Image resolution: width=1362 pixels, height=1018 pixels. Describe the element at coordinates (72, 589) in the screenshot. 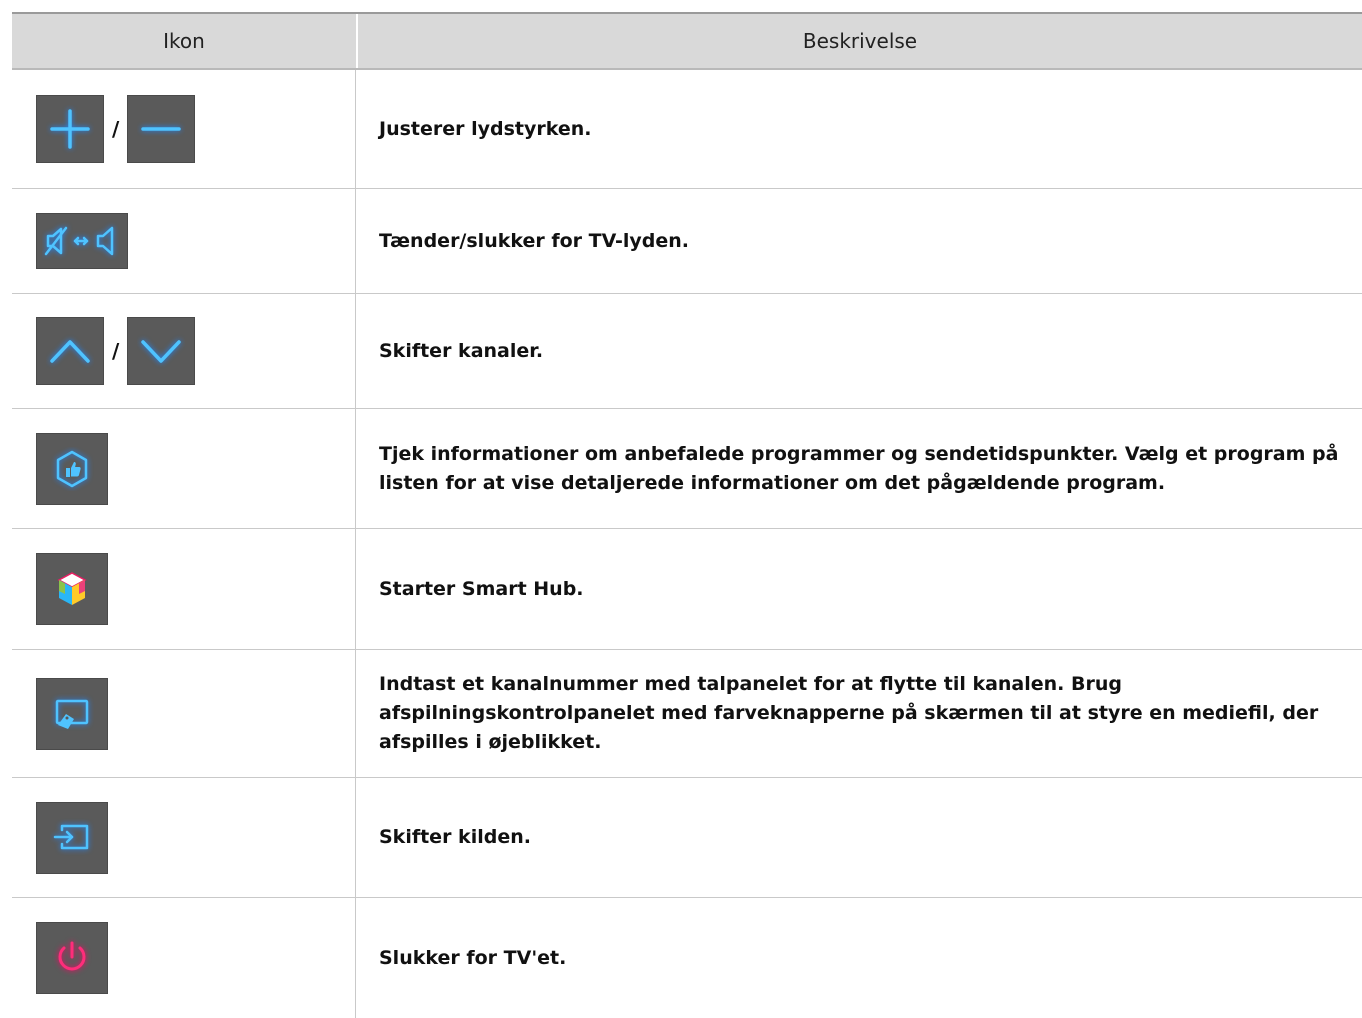

I see `smart-hub-icon` at that location.